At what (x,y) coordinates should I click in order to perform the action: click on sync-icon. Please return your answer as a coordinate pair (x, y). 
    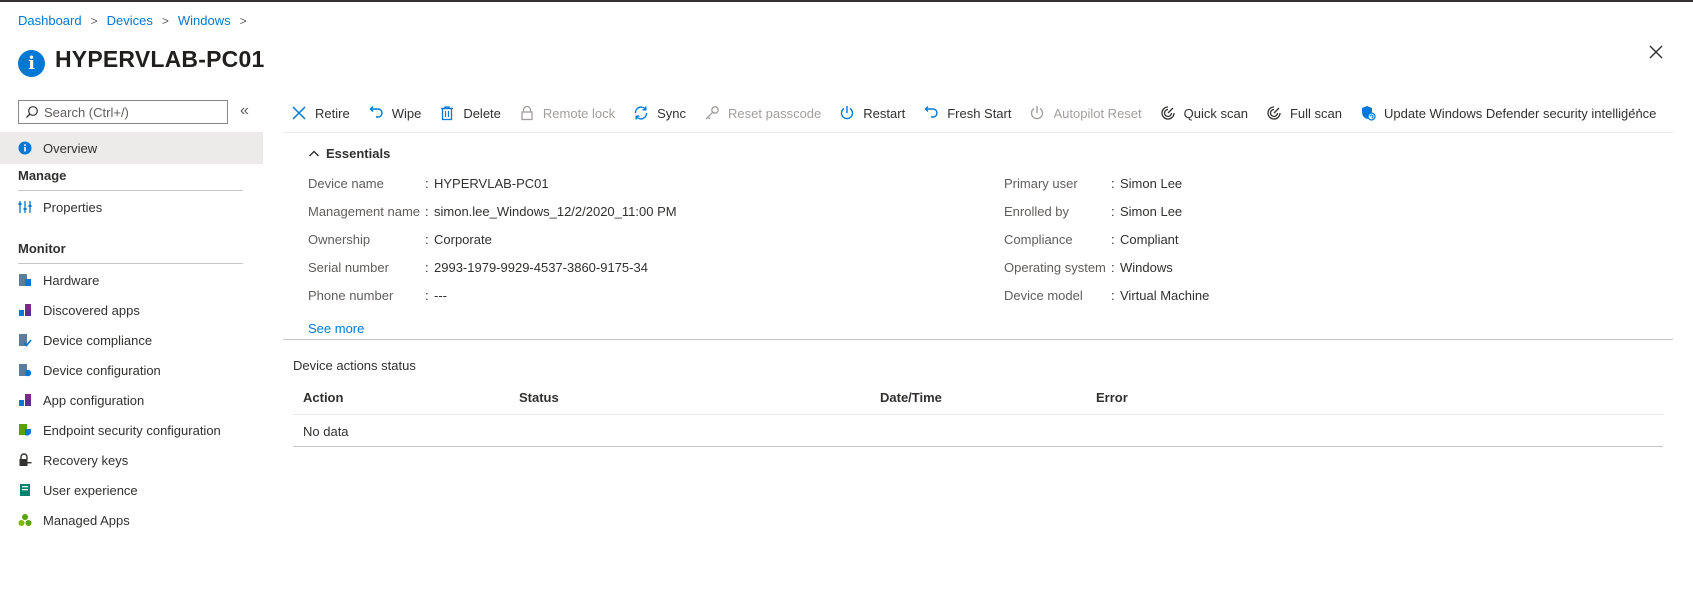
    Looking at the image, I should click on (641, 113).